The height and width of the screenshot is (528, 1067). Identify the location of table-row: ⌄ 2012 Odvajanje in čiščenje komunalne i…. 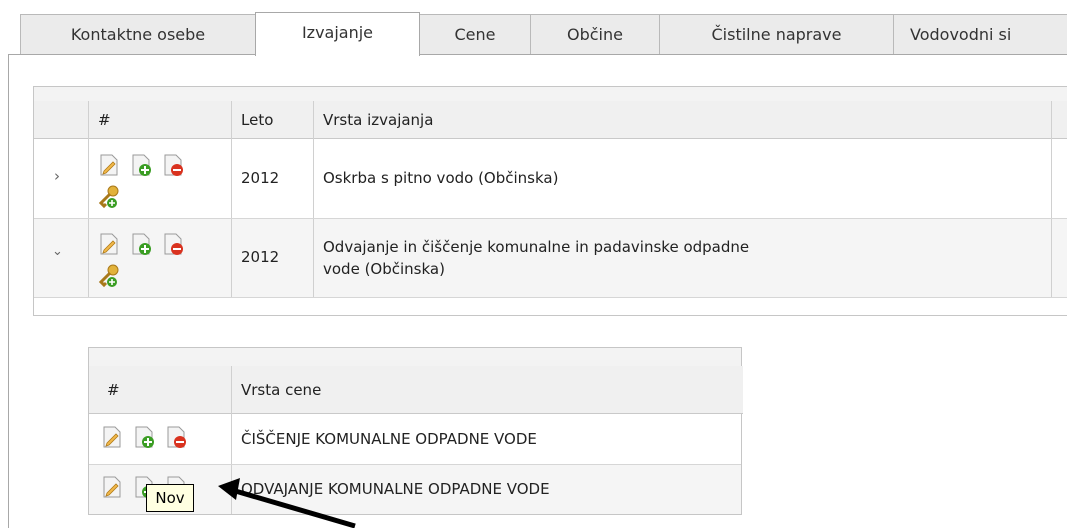
(550, 257).